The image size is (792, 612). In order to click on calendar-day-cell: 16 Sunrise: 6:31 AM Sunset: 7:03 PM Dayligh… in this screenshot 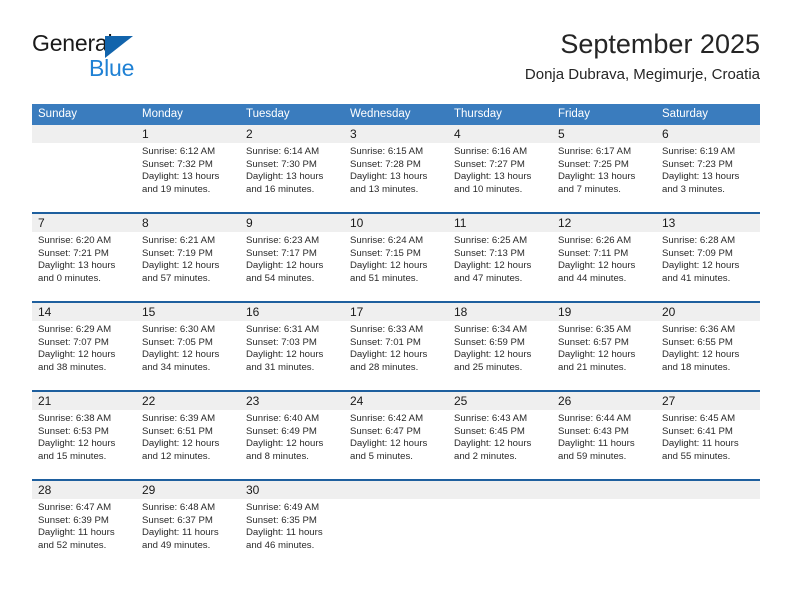, I will do `click(292, 346)`.